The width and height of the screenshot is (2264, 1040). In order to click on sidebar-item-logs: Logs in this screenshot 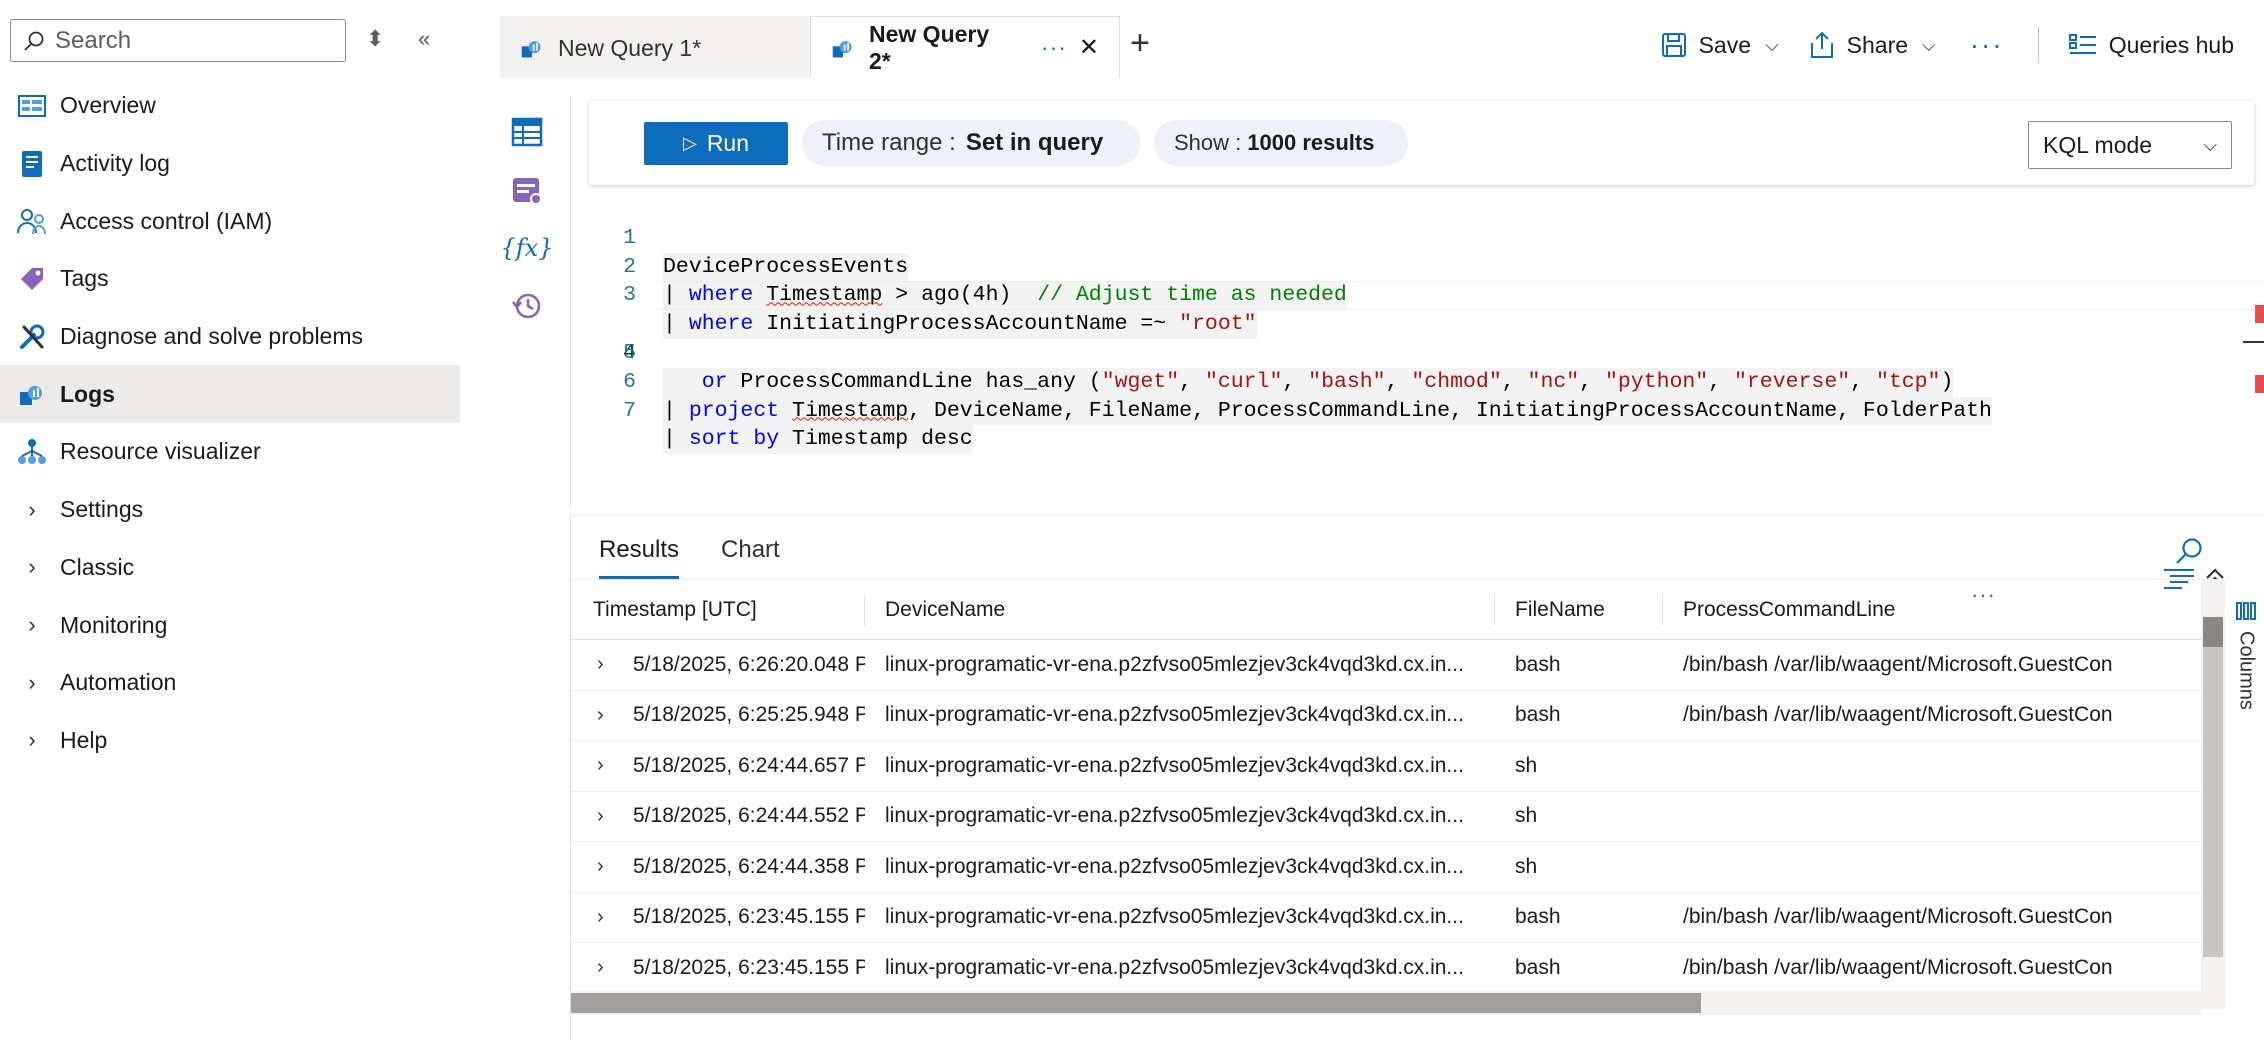, I will do `click(230, 394)`.